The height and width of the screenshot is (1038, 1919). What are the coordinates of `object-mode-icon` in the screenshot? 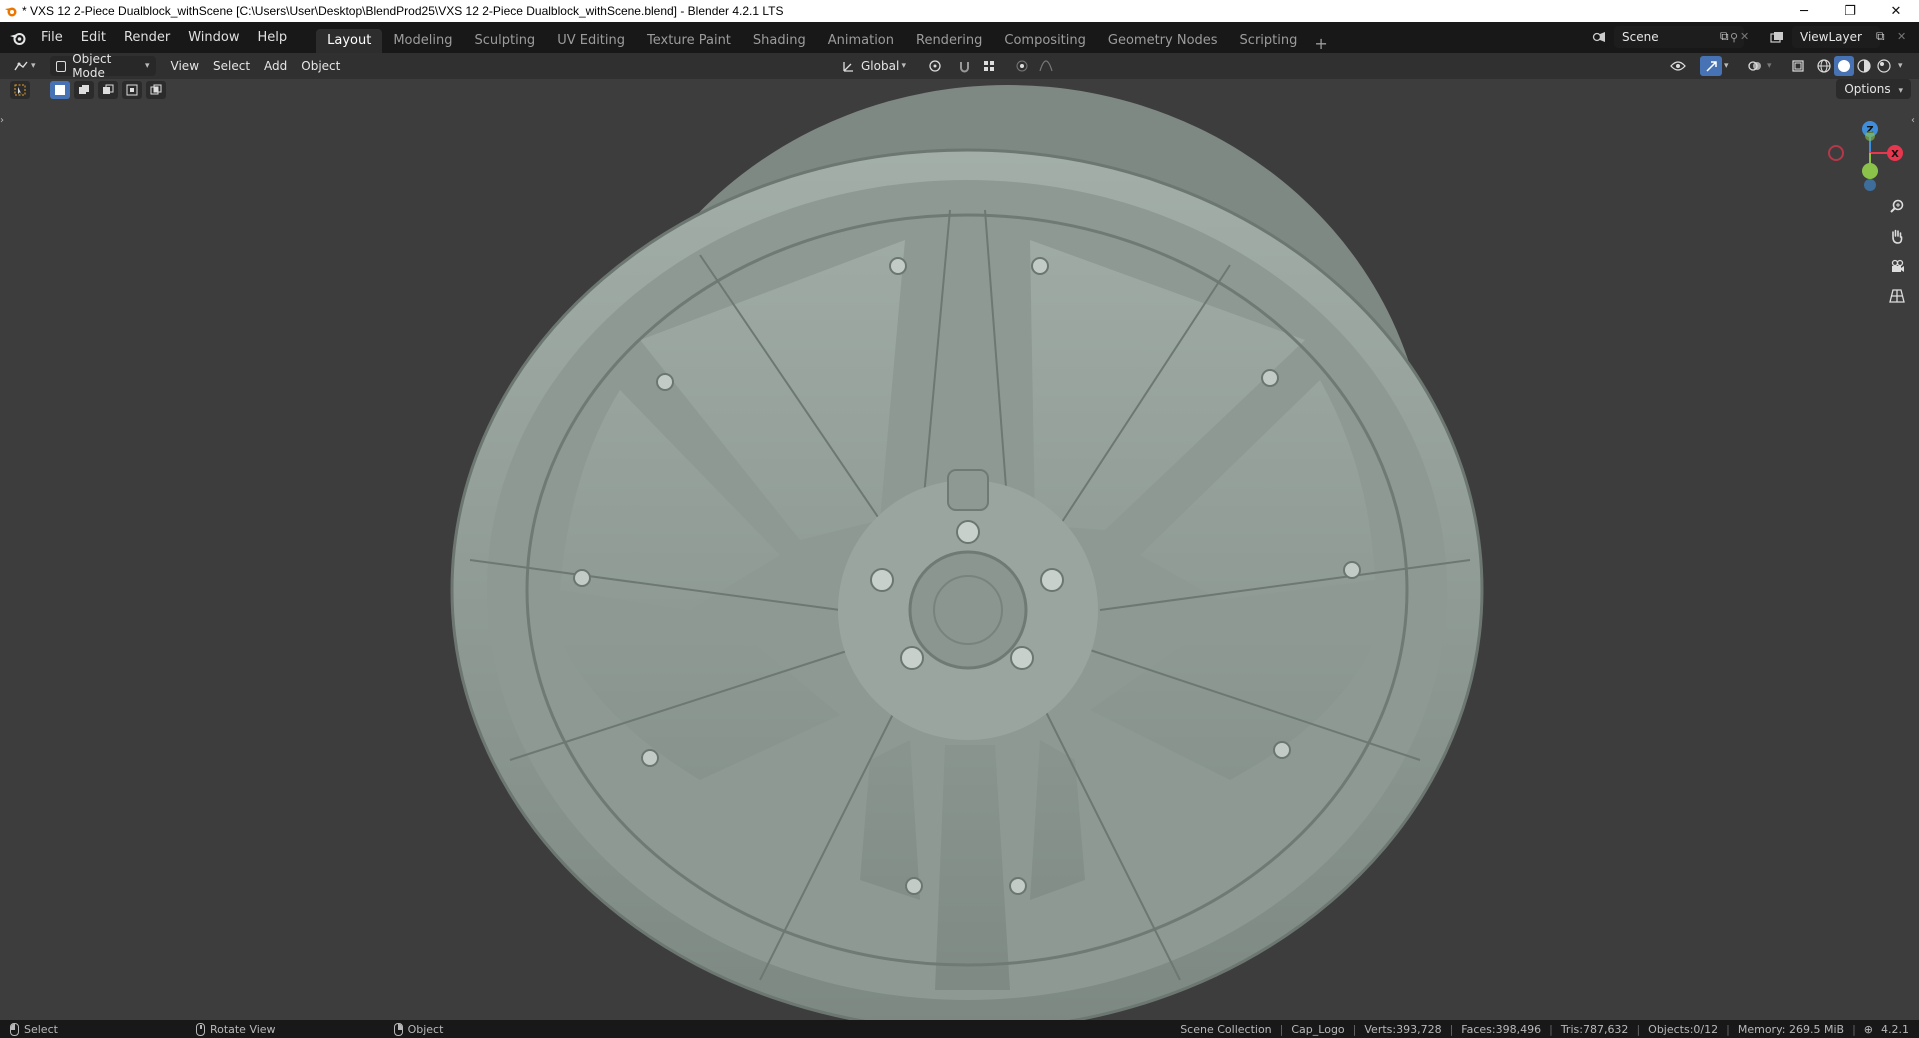 It's located at (61, 66).